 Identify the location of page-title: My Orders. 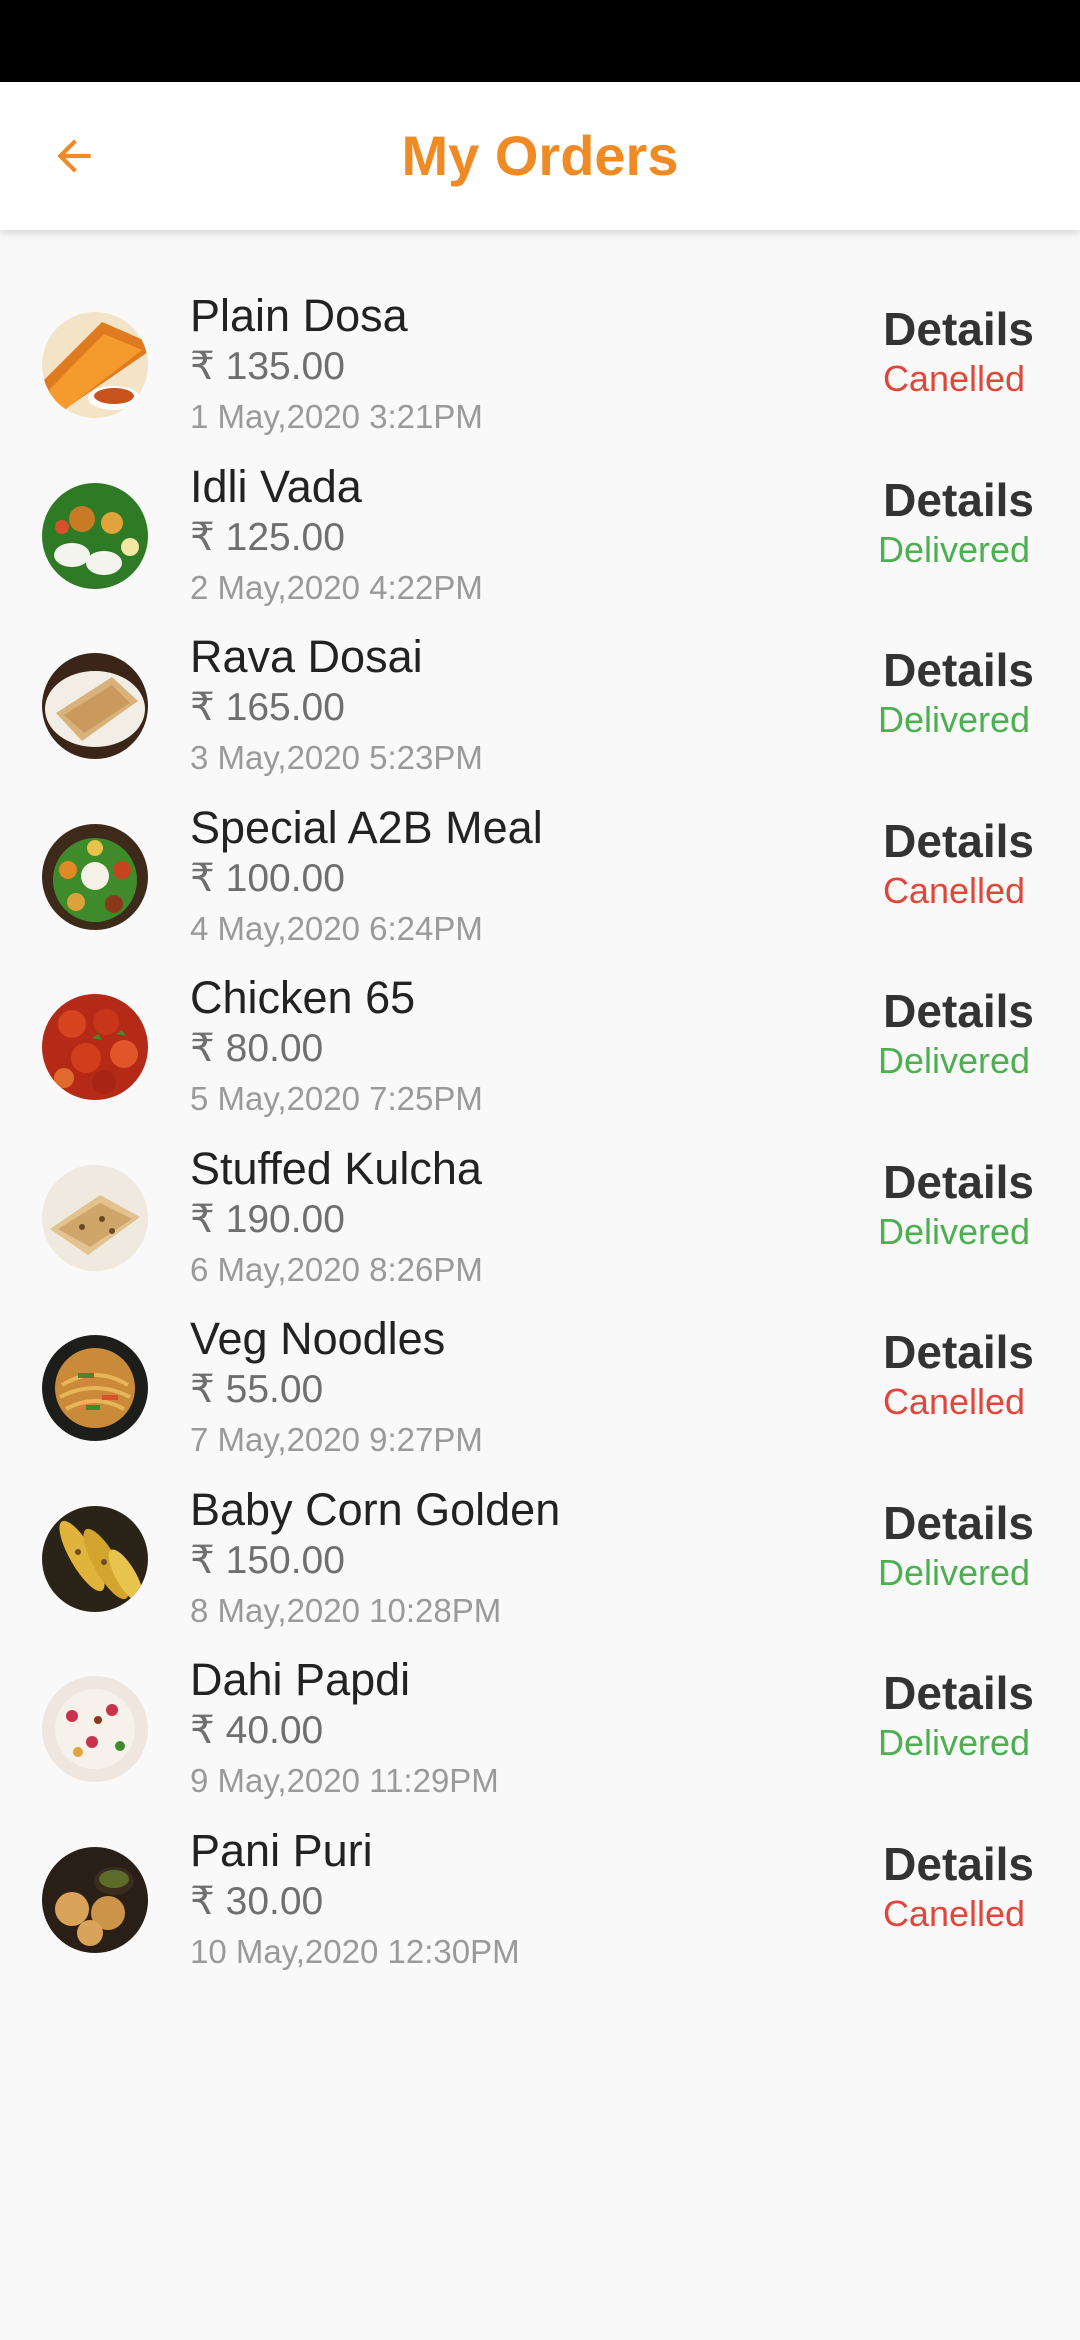
(540, 155).